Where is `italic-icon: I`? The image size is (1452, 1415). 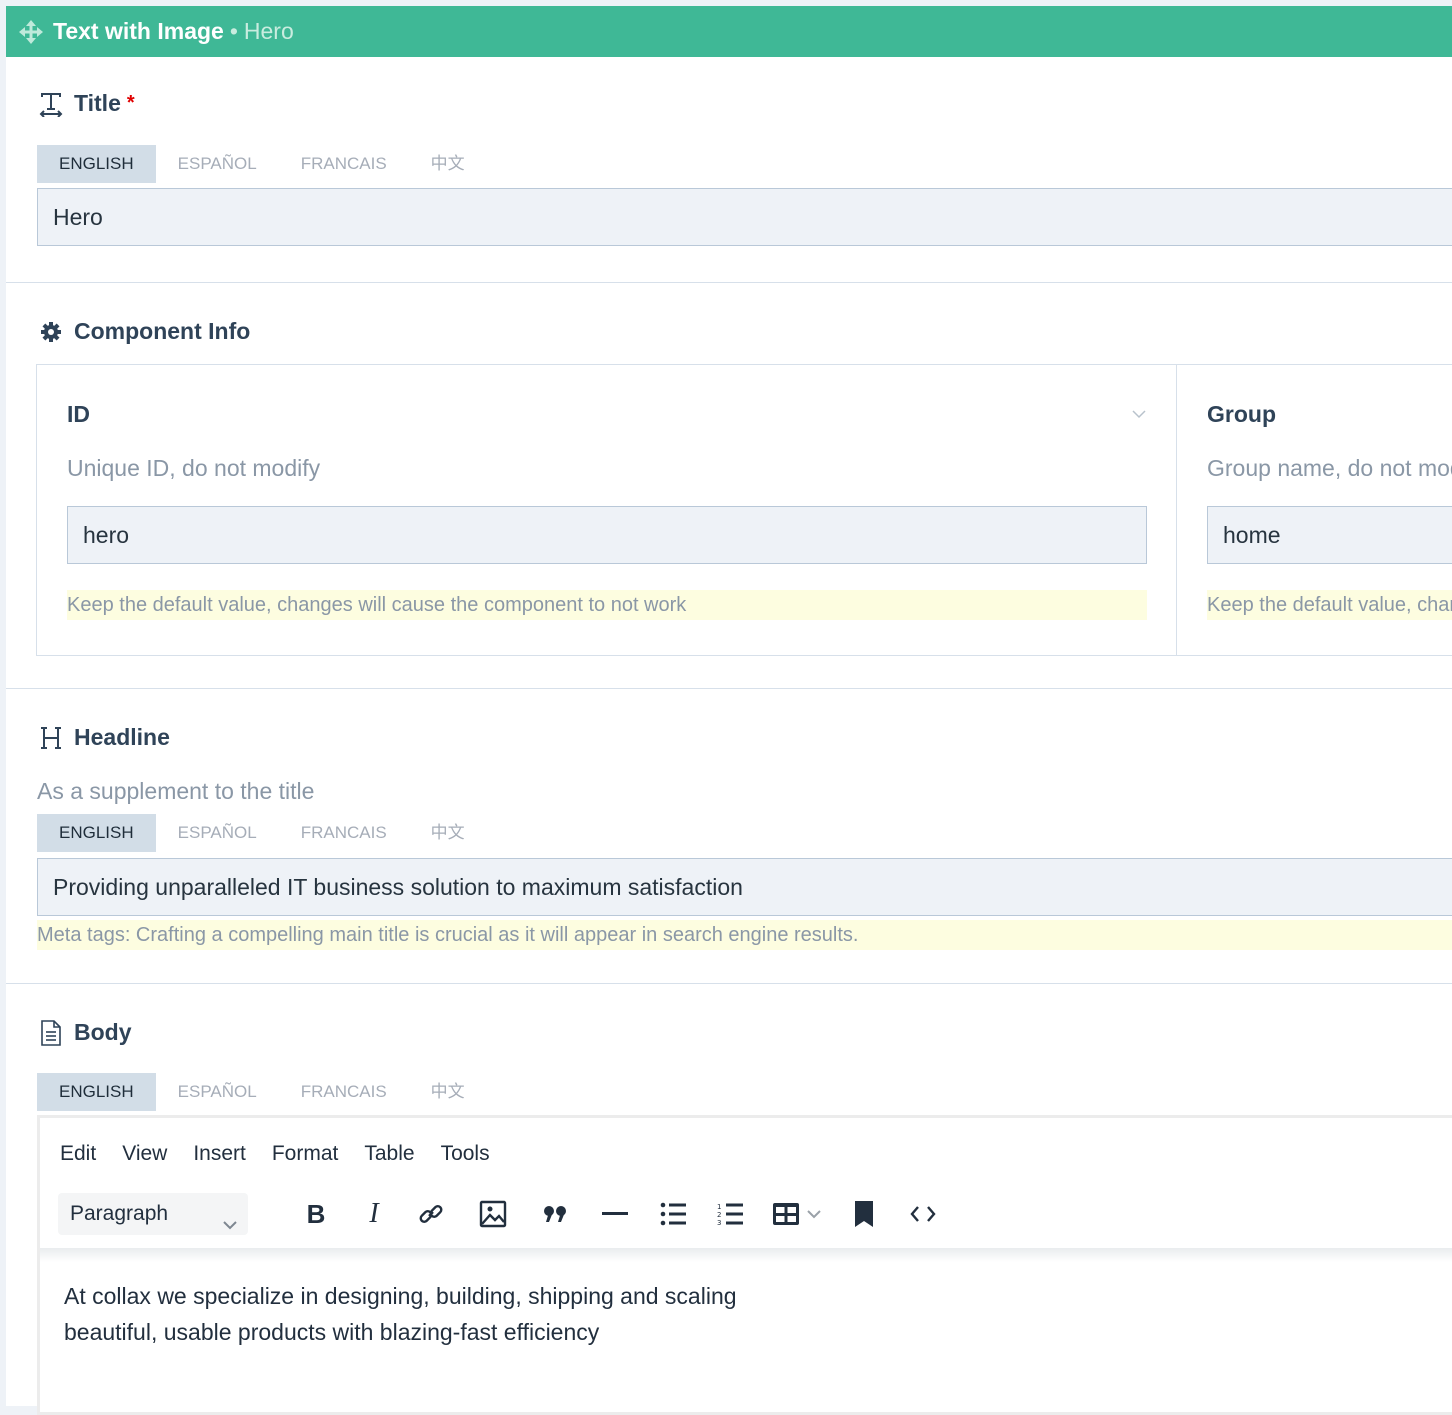 italic-icon: I is located at coordinates (374, 1213).